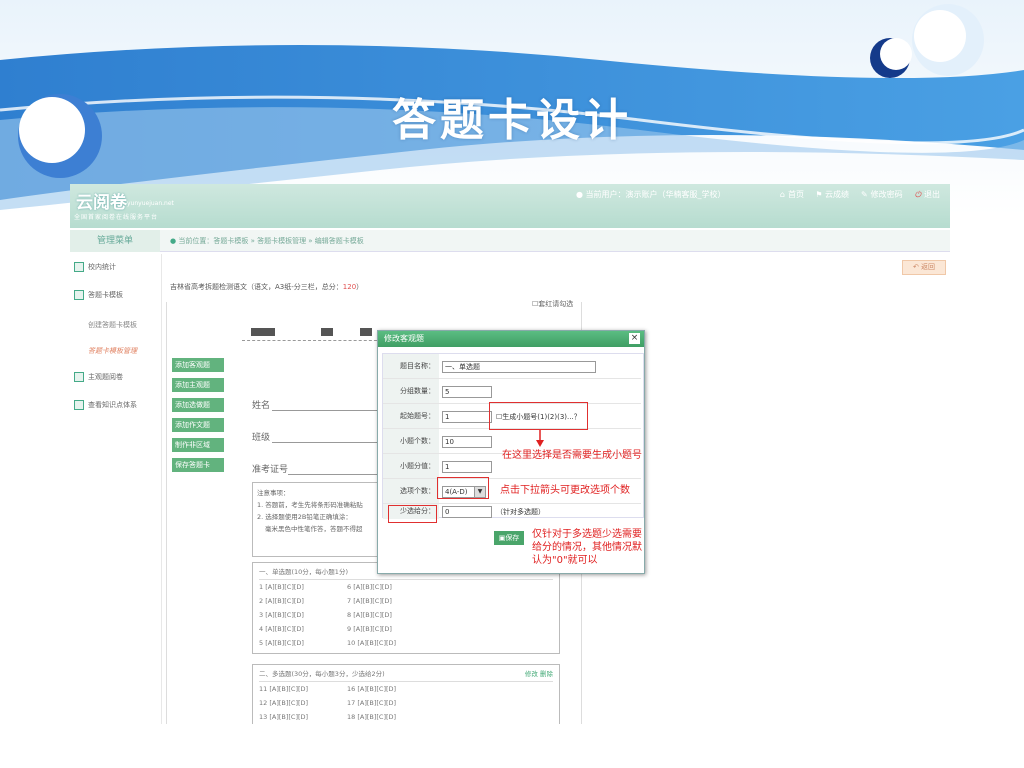 Image resolution: width=1024 pixels, height=768 pixels. I want to click on paper-title-prefix: 吉林省高考拆题检测语文（语文，A3纸-分三栏，总分：, so click(256, 287).